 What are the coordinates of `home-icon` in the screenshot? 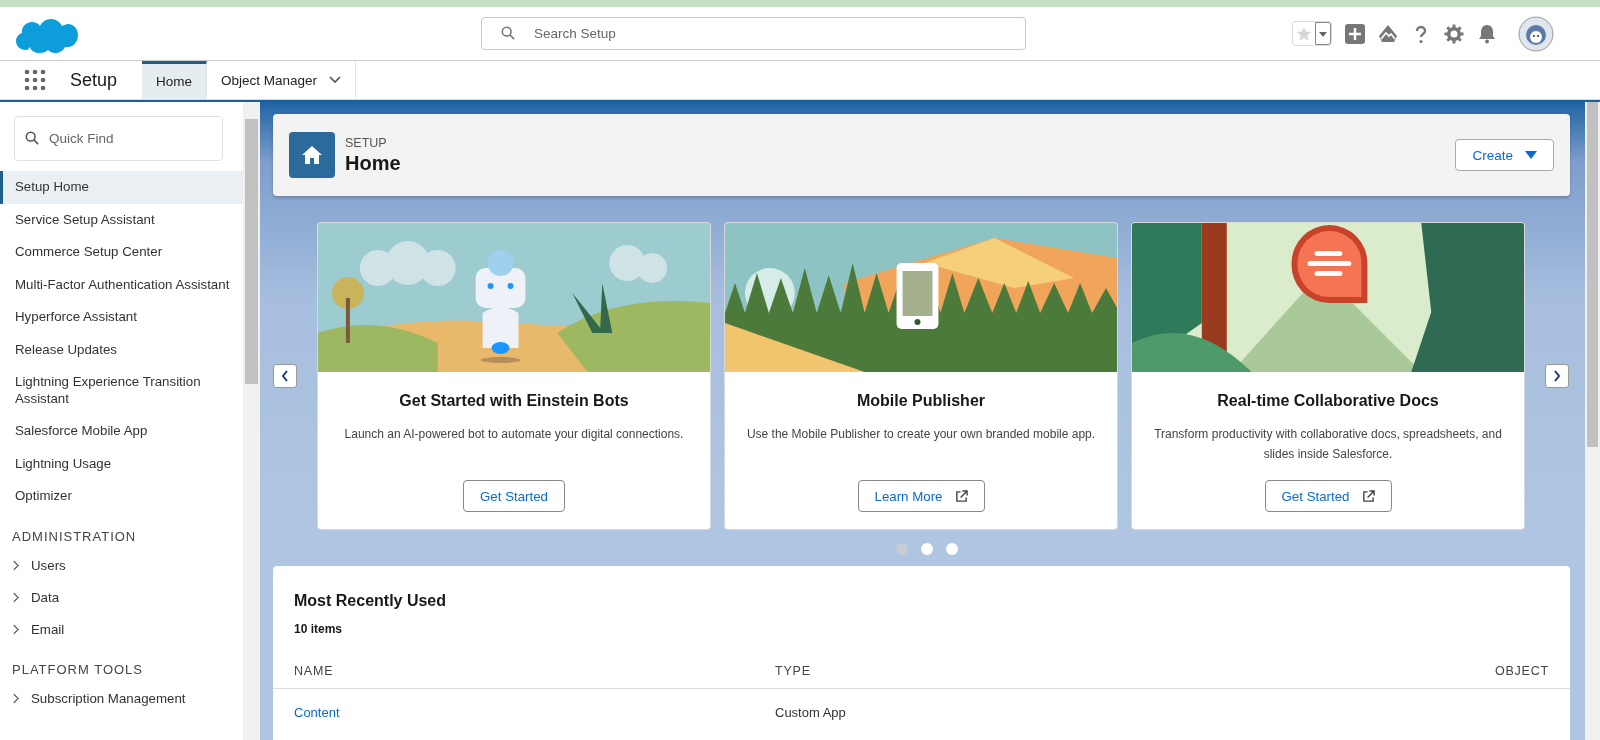 It's located at (312, 155).